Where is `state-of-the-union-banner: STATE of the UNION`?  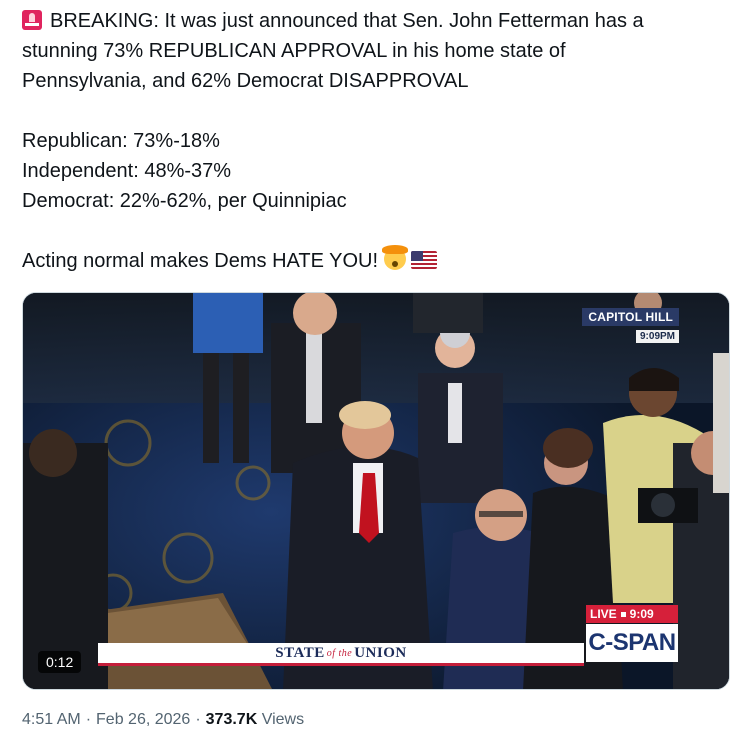 state-of-the-union-banner: STATE of the UNION is located at coordinates (341, 654).